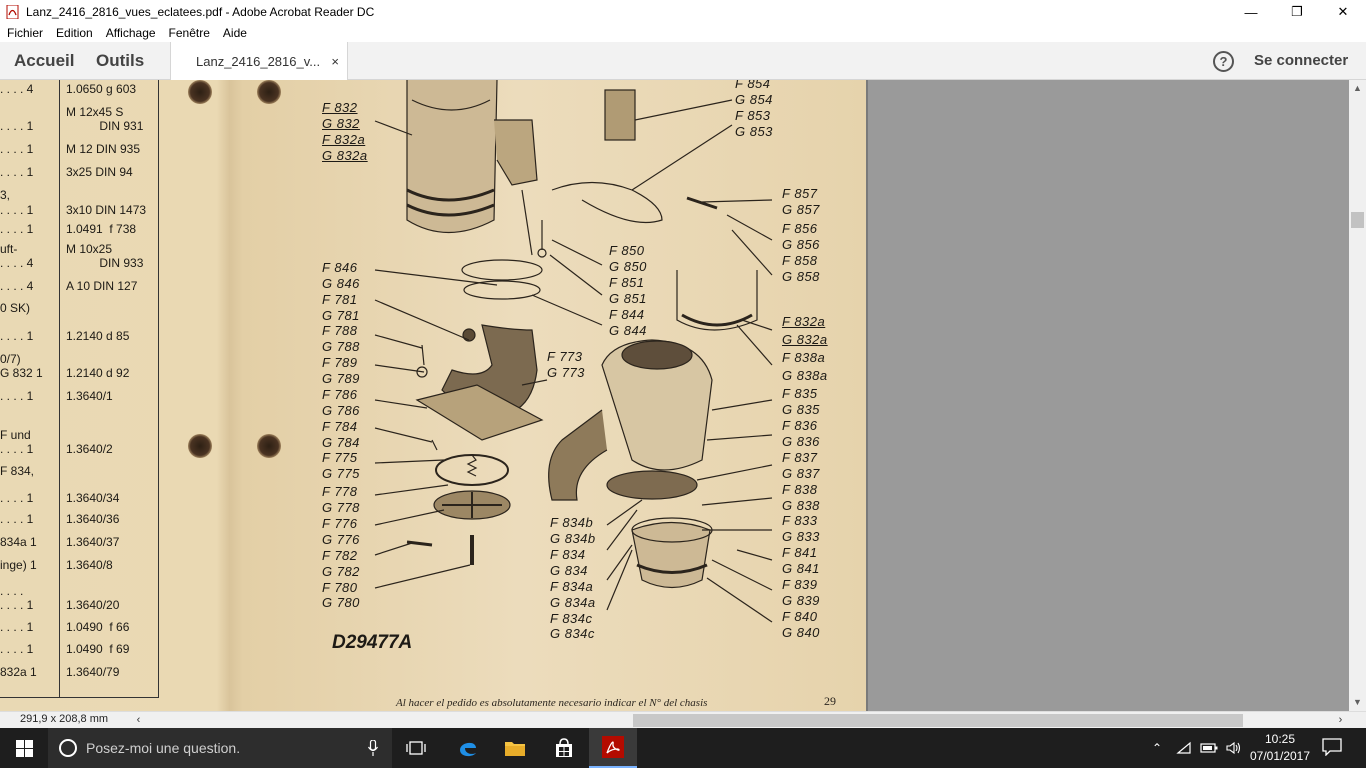 The height and width of the screenshot is (768, 1366). What do you see at coordinates (572, 586) in the screenshot?
I see `part-label: F 834a` at bounding box center [572, 586].